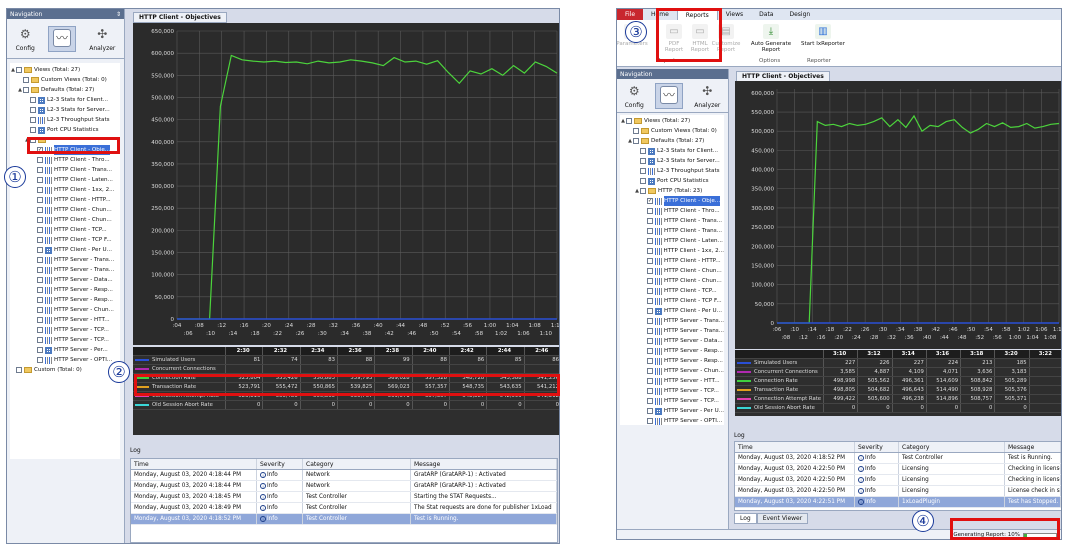 The image size is (1070, 554). I want to click on stats-row: Old Session Abort Rate 0 0 0 0 0 0 0 0 0, so click(346, 405).